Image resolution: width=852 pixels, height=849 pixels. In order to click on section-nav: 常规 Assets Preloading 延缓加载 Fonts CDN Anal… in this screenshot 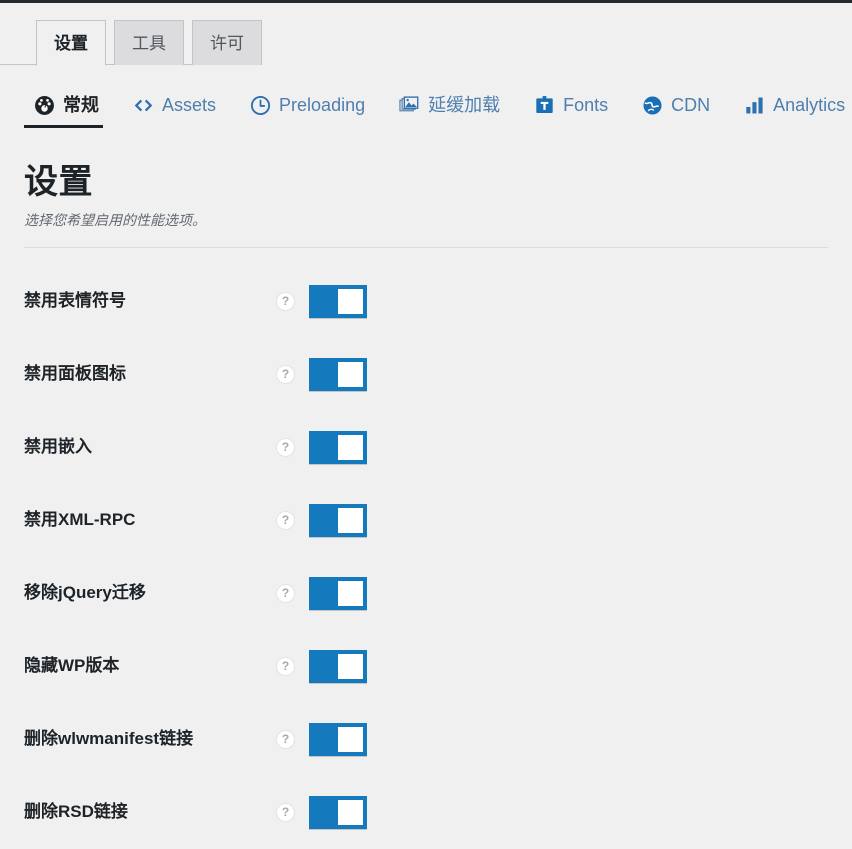, I will do `click(438, 105)`.